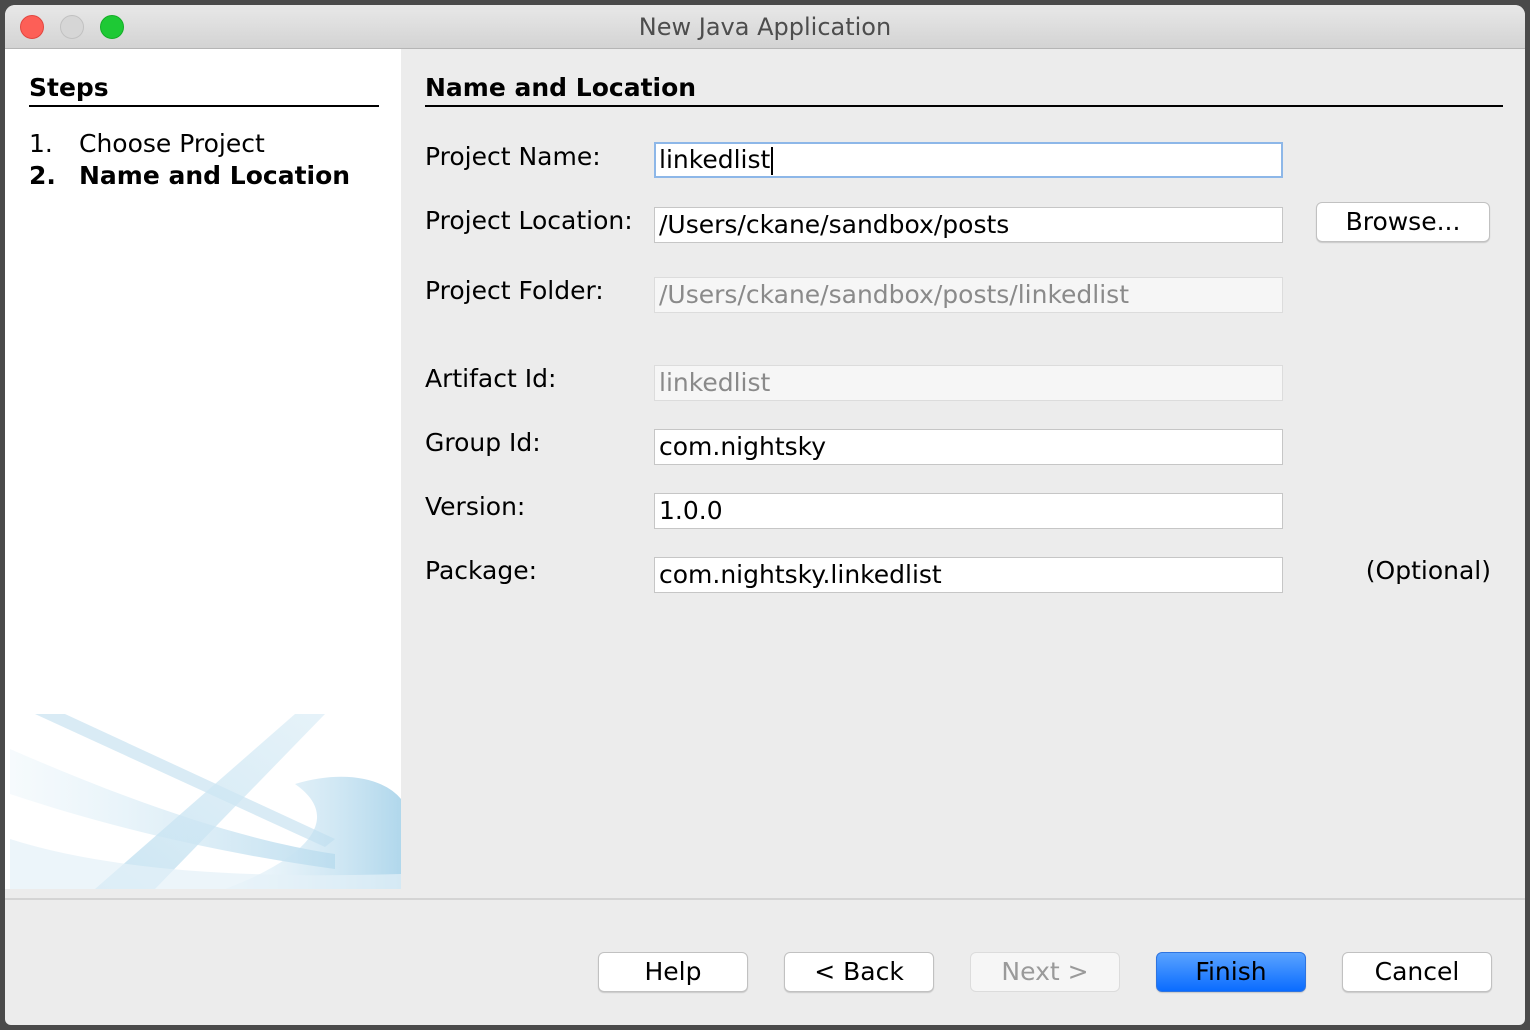 The width and height of the screenshot is (1530, 1030). I want to click on cancel-button: Cancel, so click(1417, 972).